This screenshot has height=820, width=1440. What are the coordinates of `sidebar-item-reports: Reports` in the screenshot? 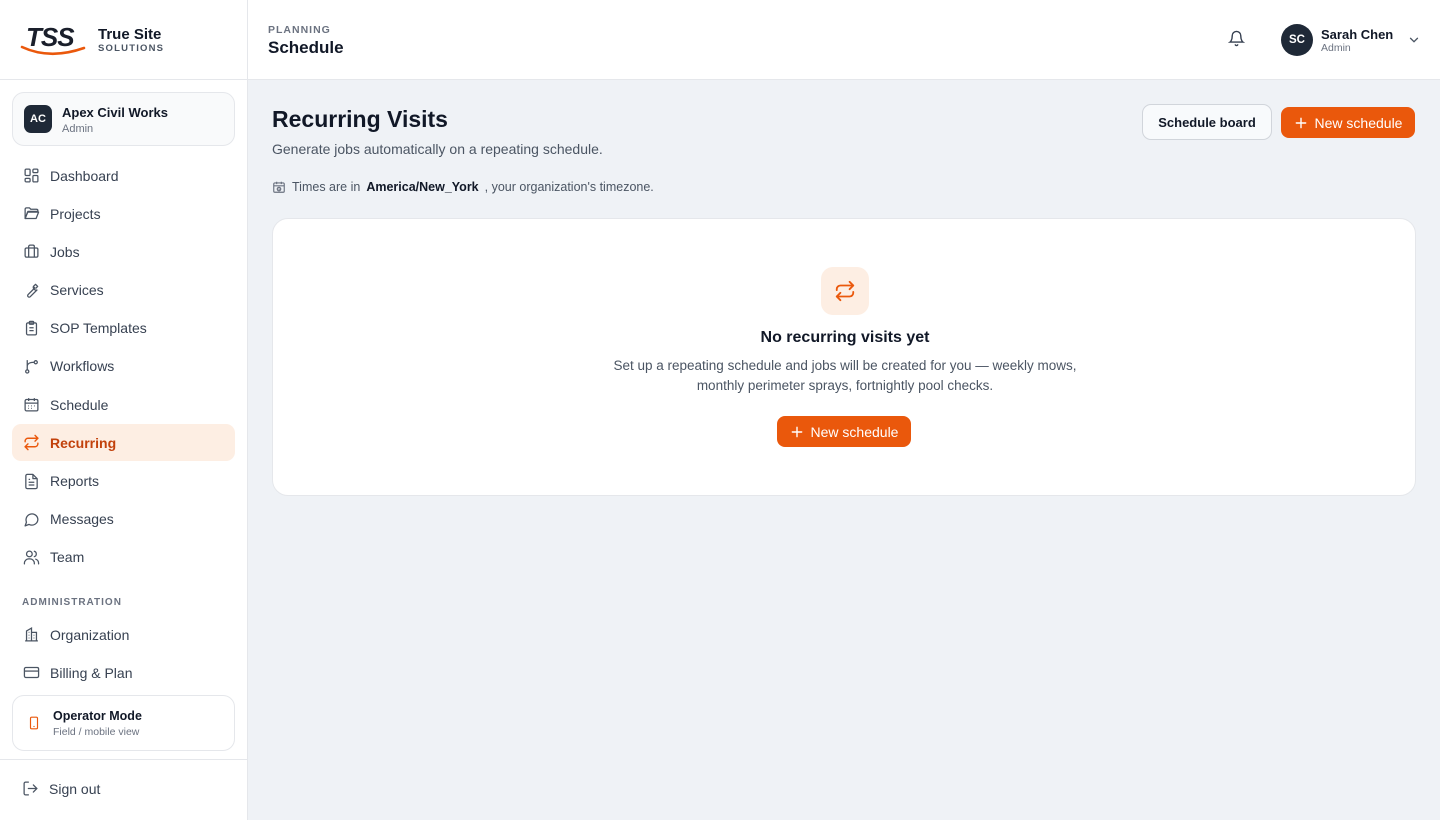 It's located at (123, 481).